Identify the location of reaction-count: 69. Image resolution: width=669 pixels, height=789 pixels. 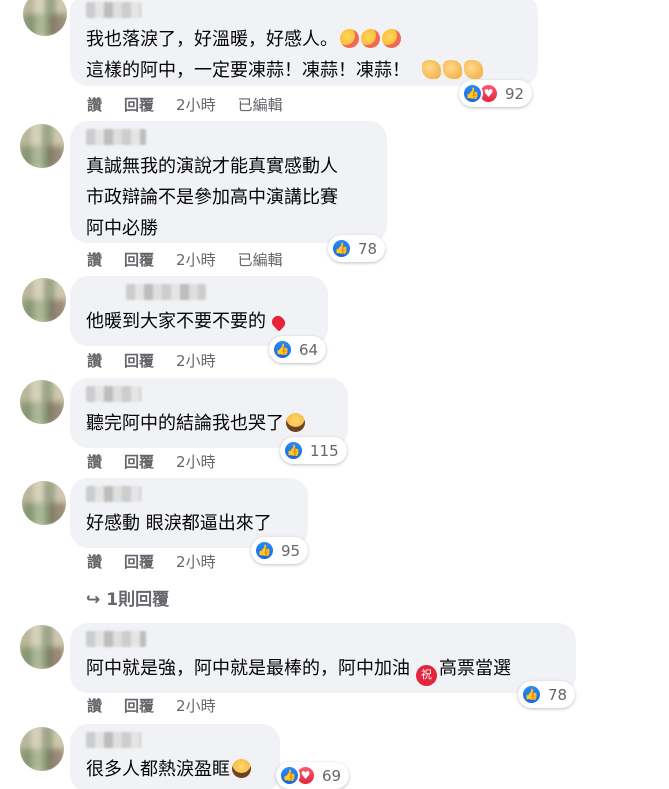
(332, 775).